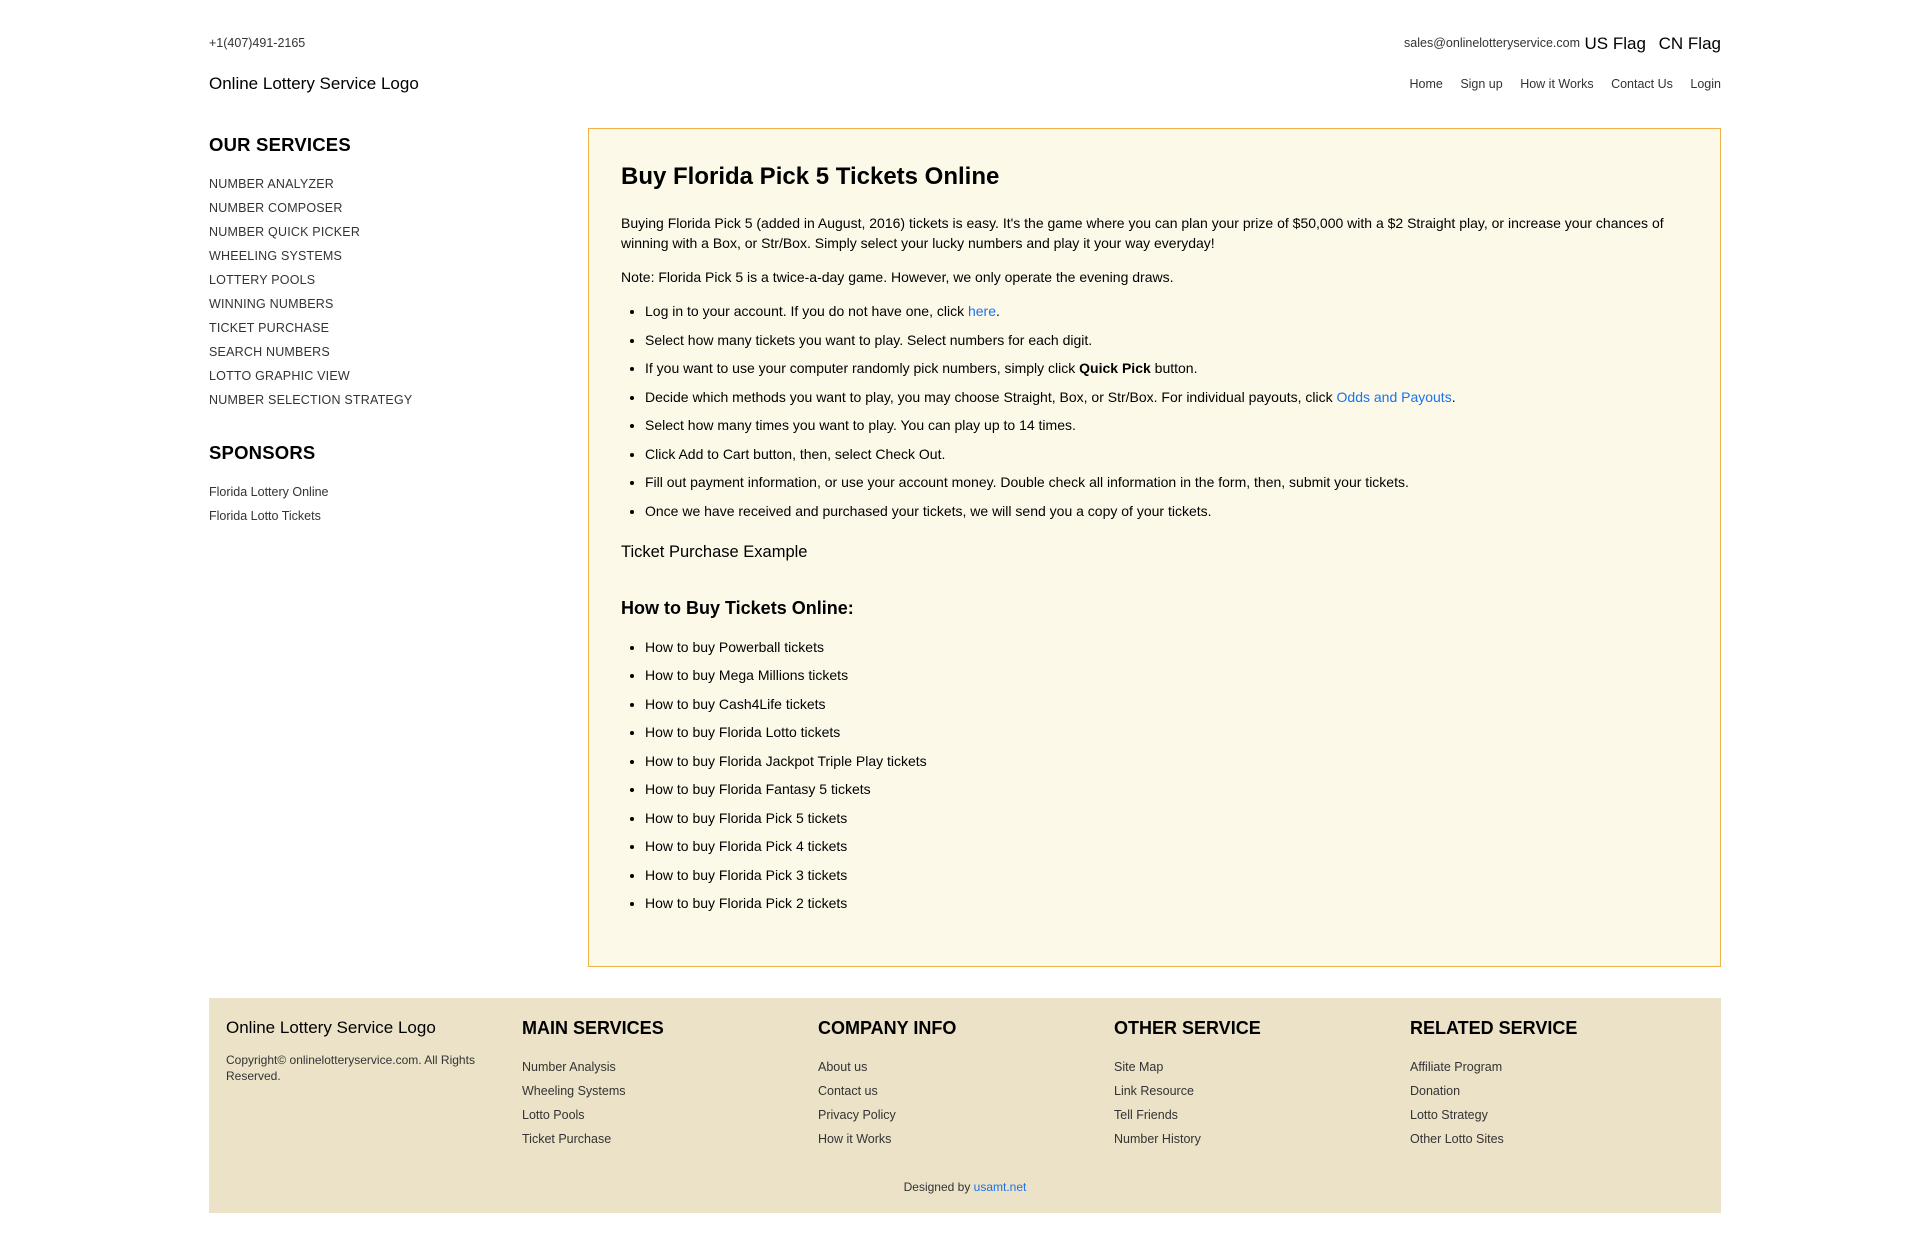 The image size is (1920, 1241). Describe the element at coordinates (1154, 1091) in the screenshot. I see `footer-link-text: Link Resource` at that location.